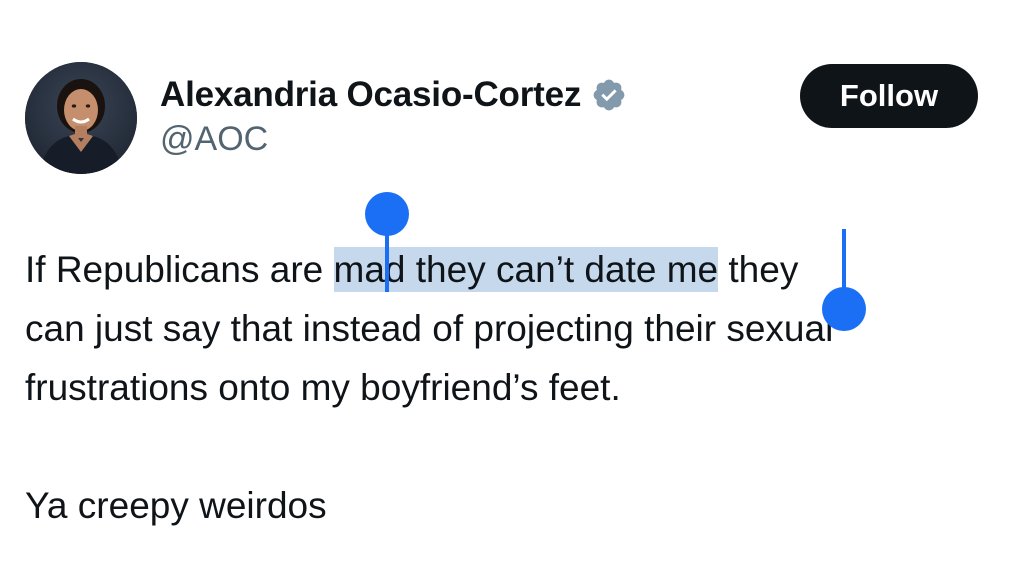  Describe the element at coordinates (214, 139) in the screenshot. I see `author-handle: @AOC` at that location.